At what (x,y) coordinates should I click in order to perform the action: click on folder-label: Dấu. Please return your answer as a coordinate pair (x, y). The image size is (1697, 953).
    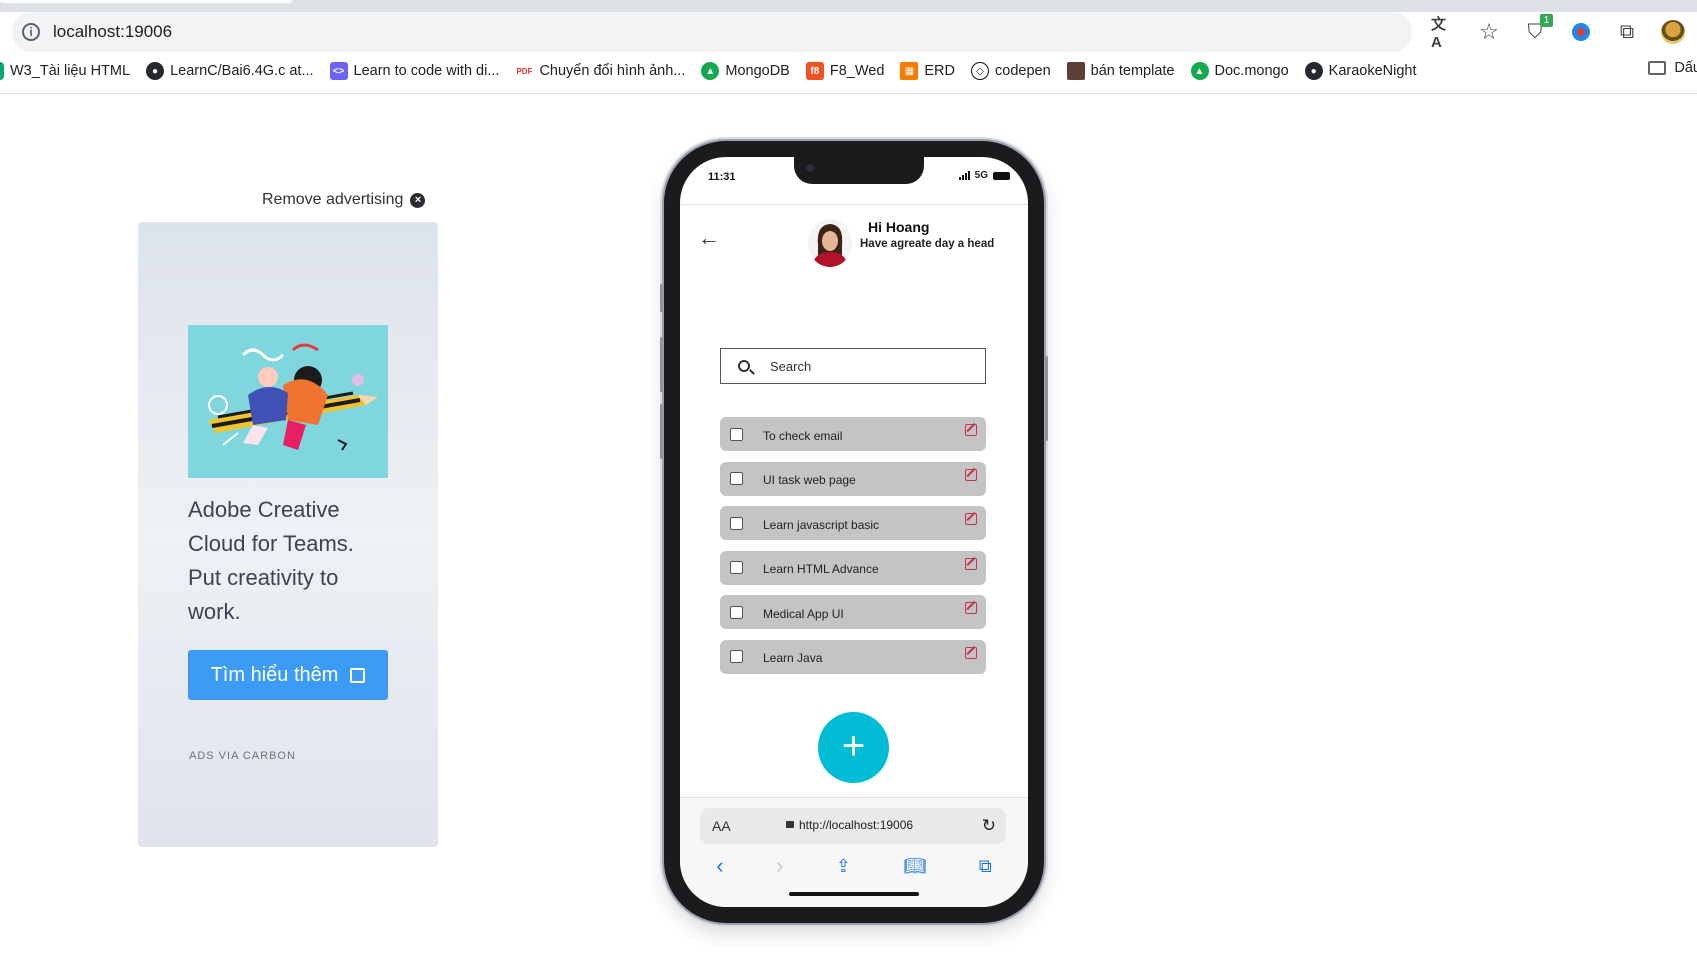
    Looking at the image, I should click on (1685, 68).